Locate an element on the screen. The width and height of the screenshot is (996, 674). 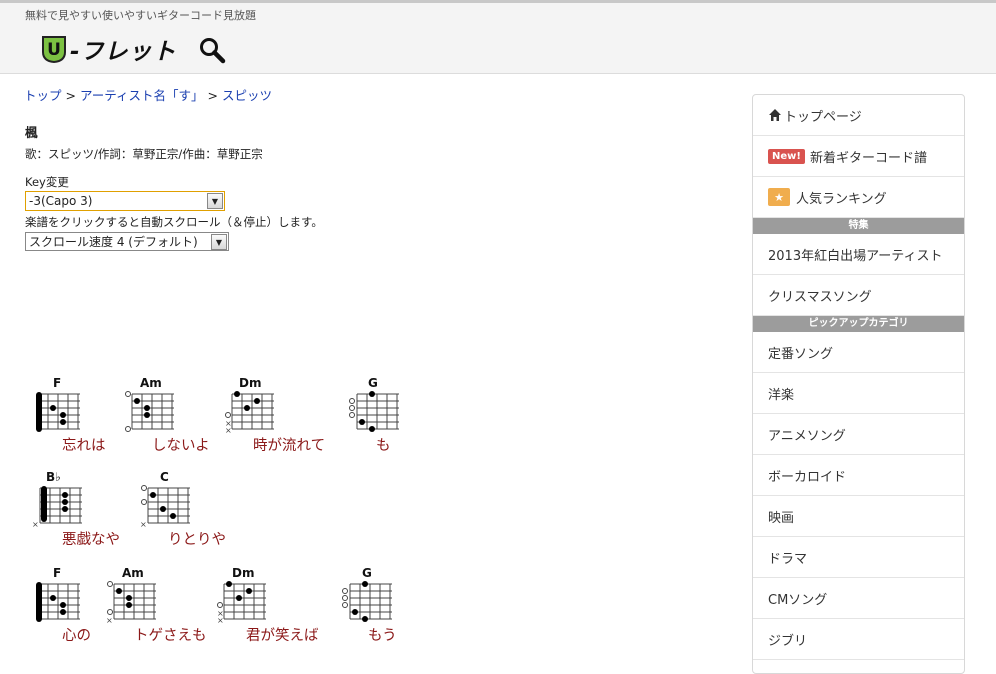
lyric: しないよ is located at coordinates (181, 446).